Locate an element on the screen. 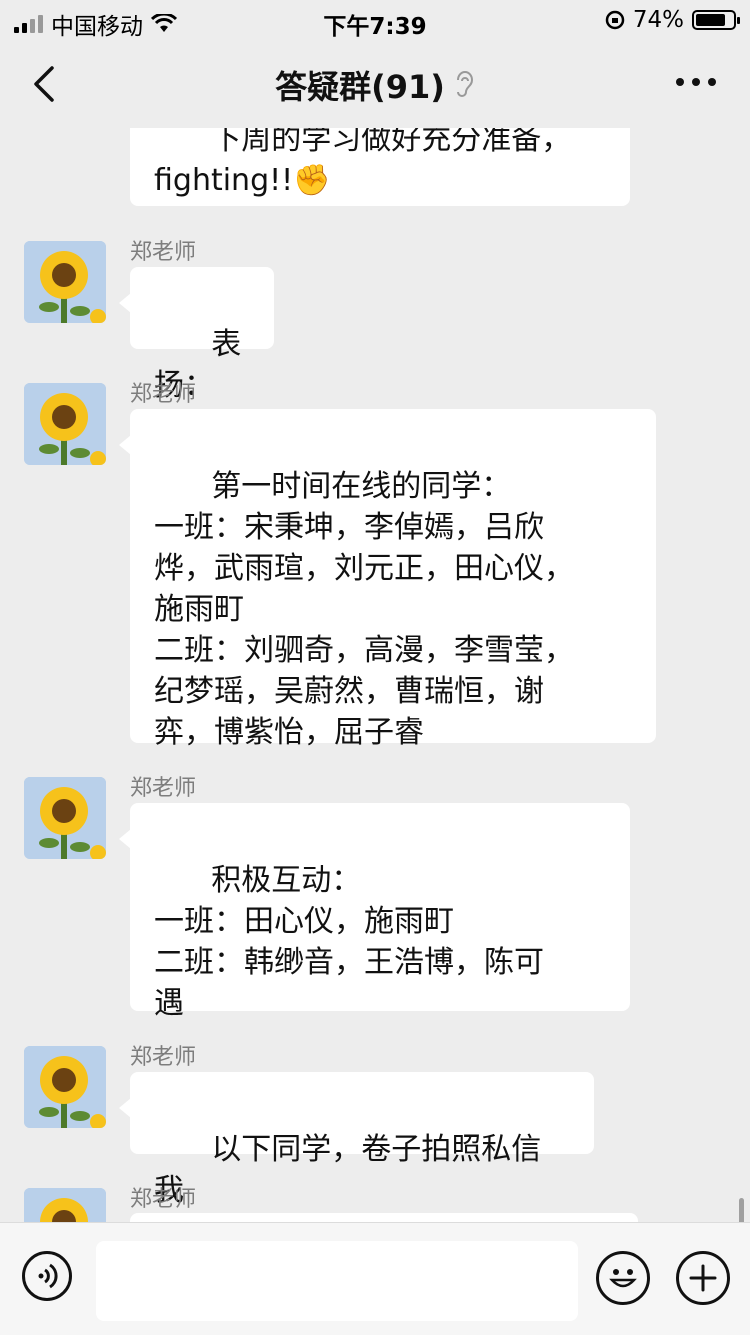  scrollbar is located at coordinates (741, 1210).